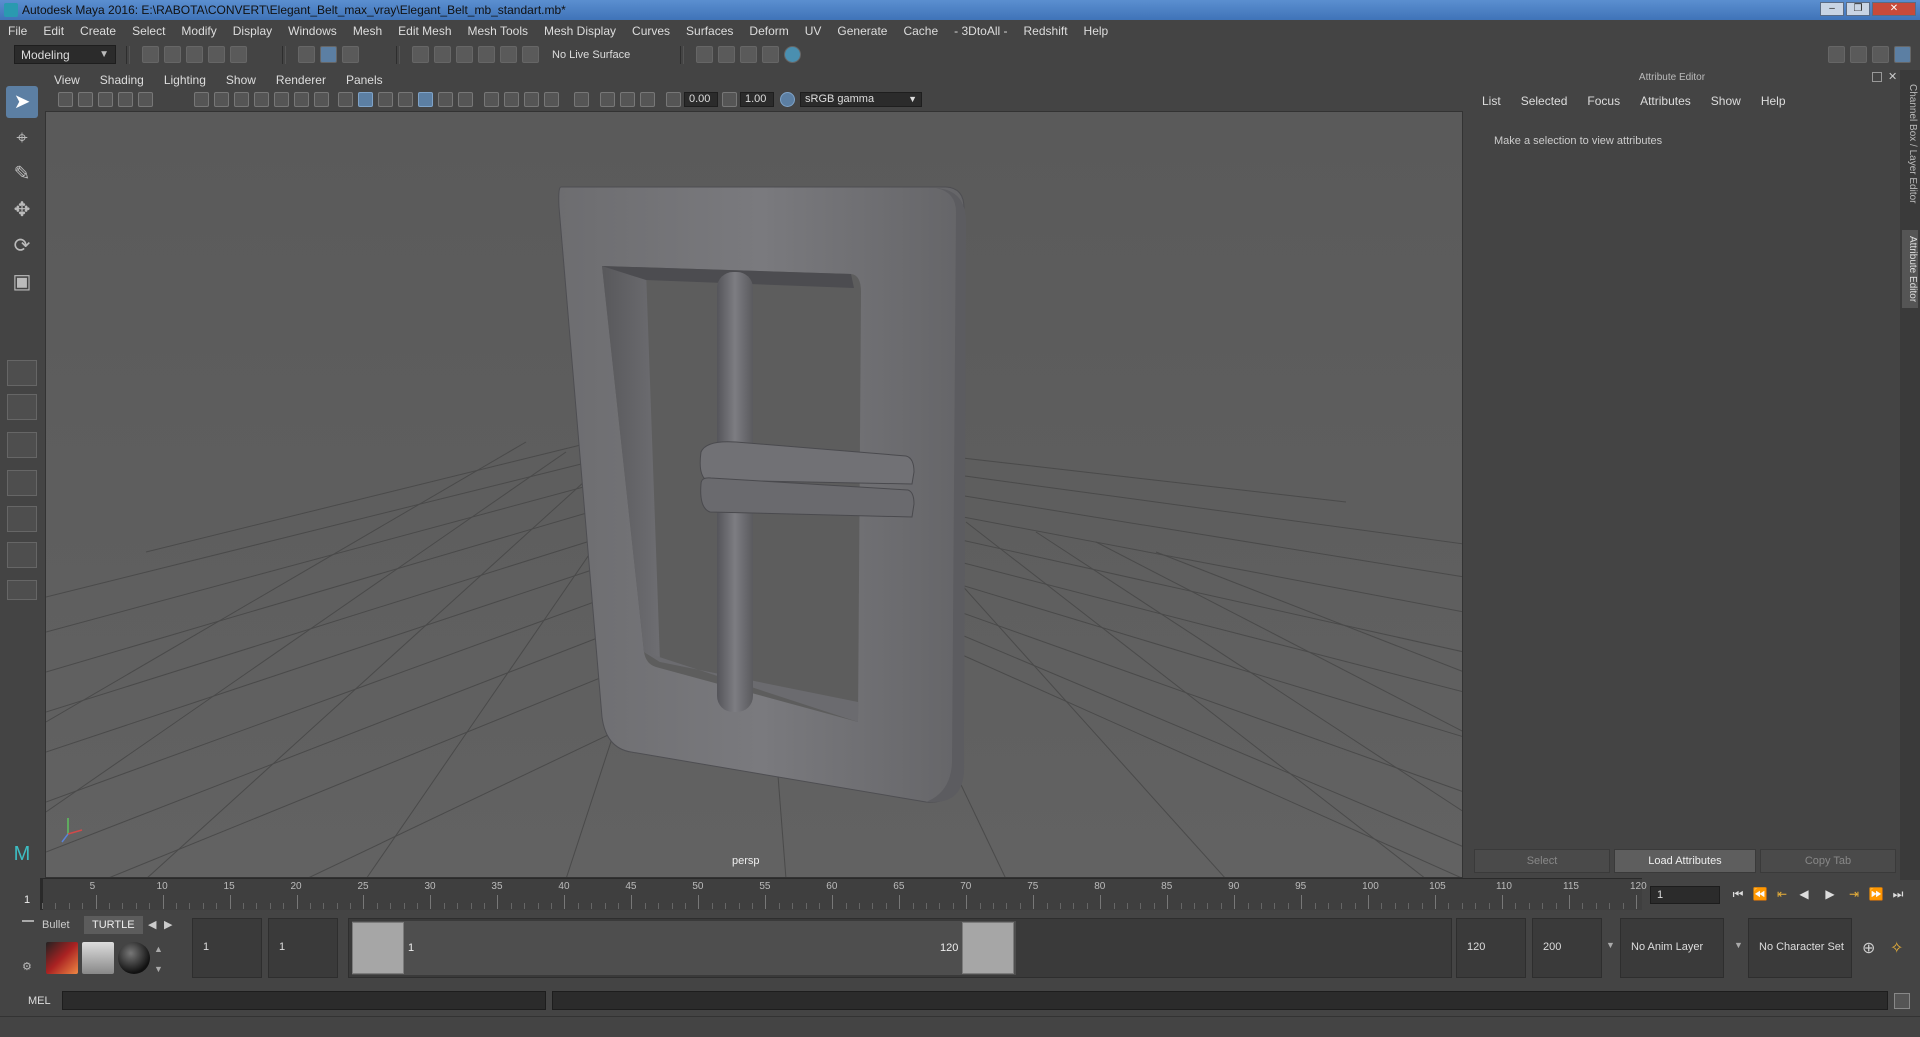 The image size is (1920, 1037). What do you see at coordinates (1800, 948) in the screenshot?
I see `character-set-dropdown: No Character Set` at bounding box center [1800, 948].